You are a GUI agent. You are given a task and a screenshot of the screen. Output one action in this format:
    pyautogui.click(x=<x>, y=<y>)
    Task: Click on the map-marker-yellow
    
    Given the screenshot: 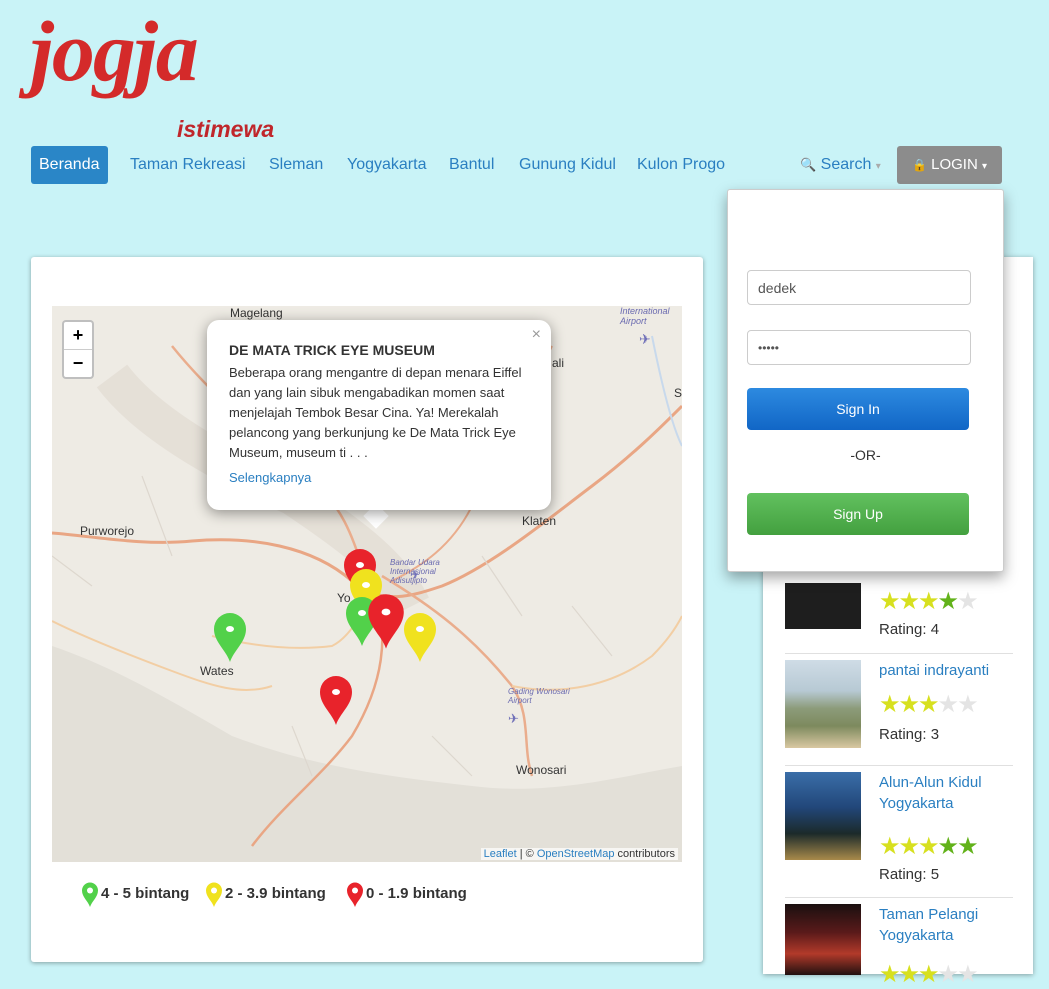 What is the action you would take?
    pyautogui.click(x=420, y=638)
    